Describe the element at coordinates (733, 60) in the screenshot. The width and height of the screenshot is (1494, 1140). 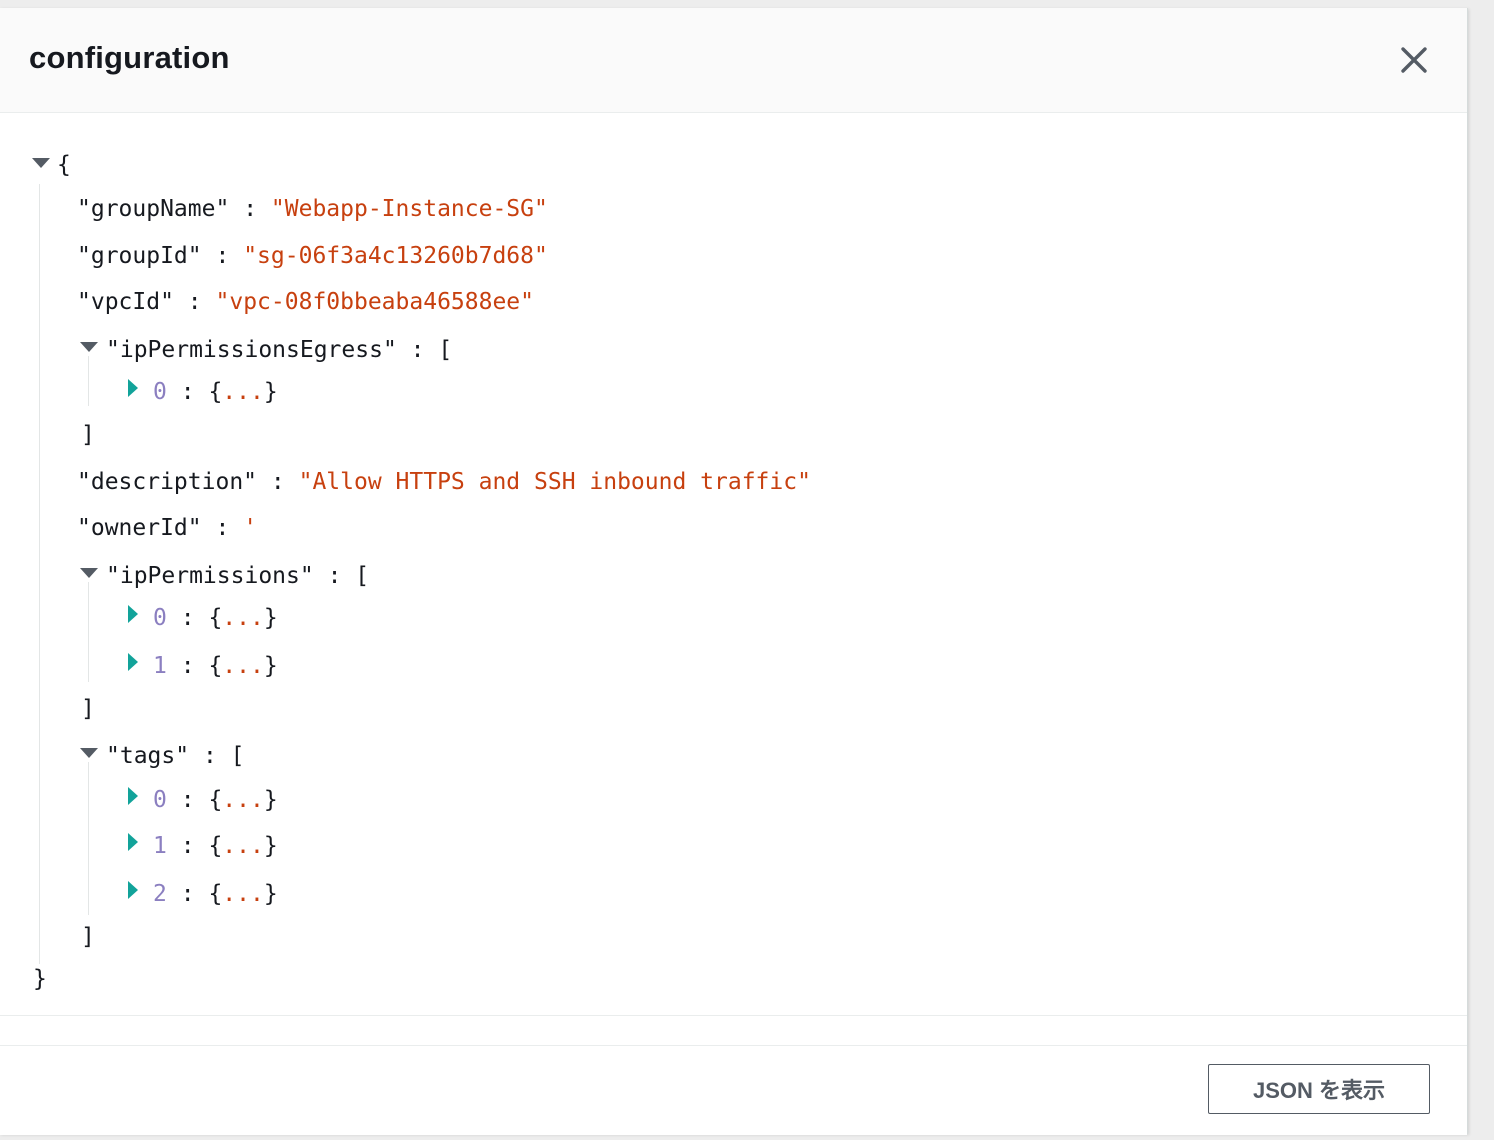
I see `modal-header: configuration` at that location.